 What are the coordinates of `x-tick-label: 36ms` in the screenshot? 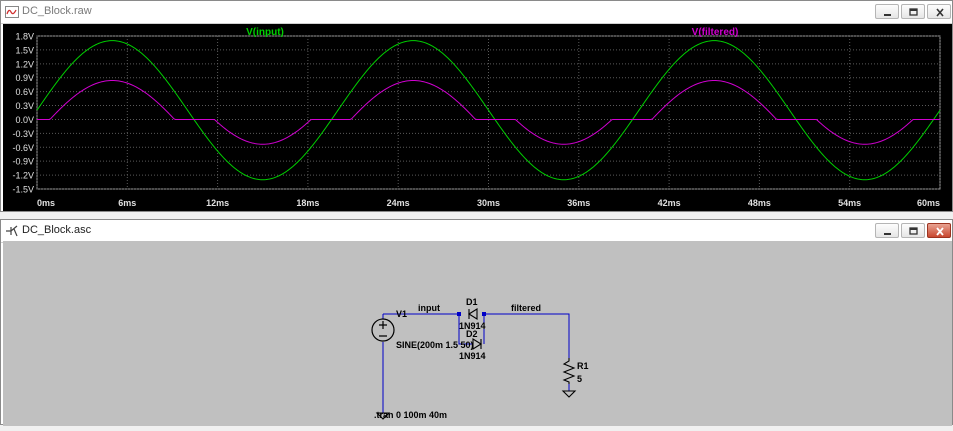 It's located at (578, 203).